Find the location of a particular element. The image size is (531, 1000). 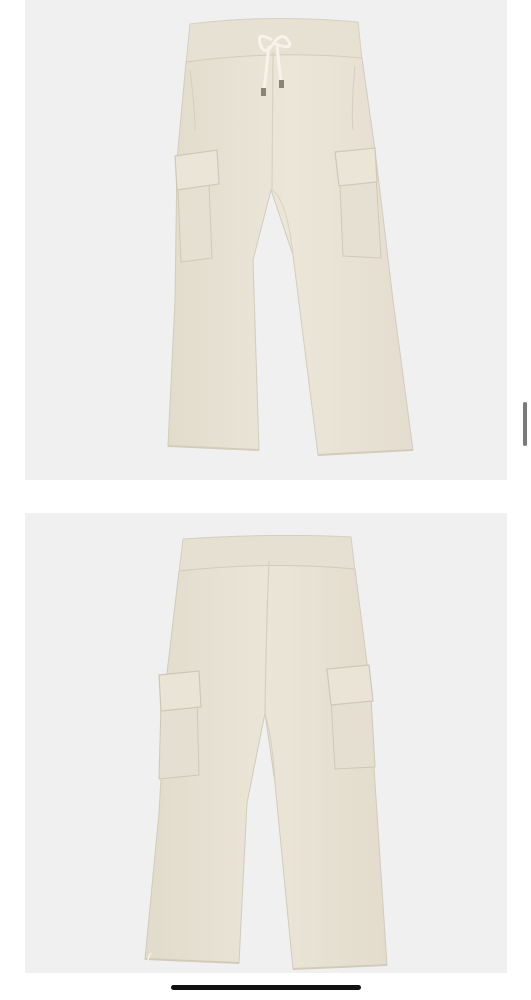

home-indicator is located at coordinates (266, 987).